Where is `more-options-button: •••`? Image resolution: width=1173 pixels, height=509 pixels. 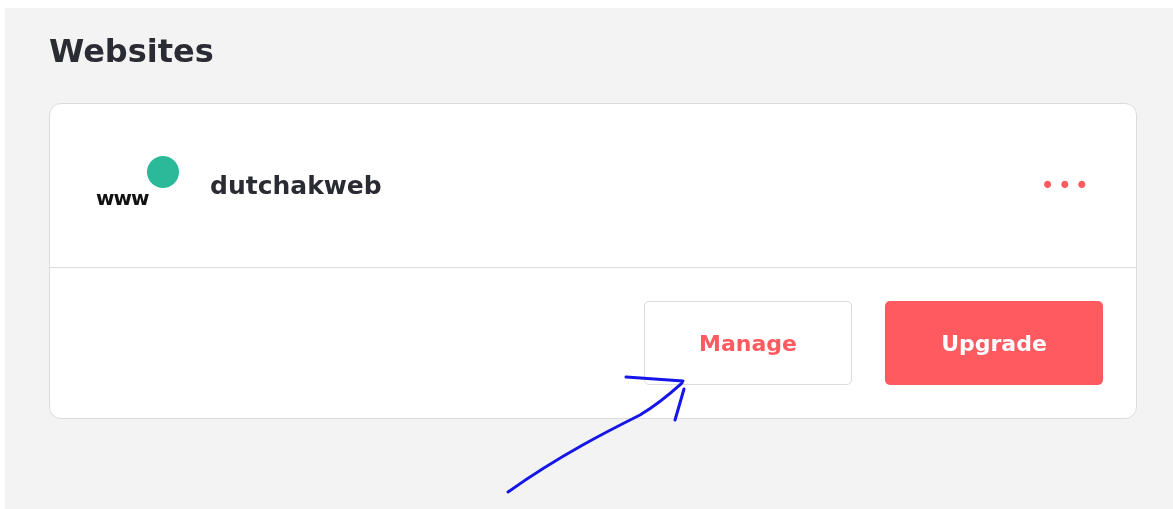 more-options-button: ••• is located at coordinates (1066, 185).